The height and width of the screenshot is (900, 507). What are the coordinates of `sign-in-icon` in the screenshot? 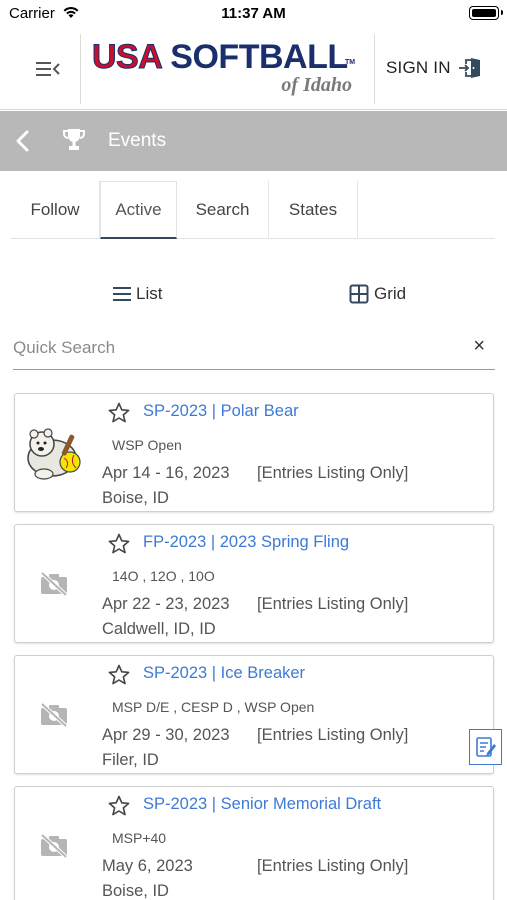 It's located at (469, 68).